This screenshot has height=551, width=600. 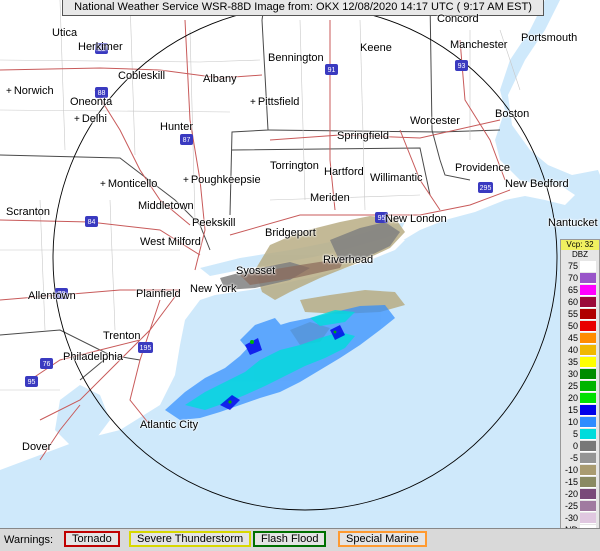 What do you see at coordinates (332, 70) in the screenshot?
I see `shield-label: 91` at bounding box center [332, 70].